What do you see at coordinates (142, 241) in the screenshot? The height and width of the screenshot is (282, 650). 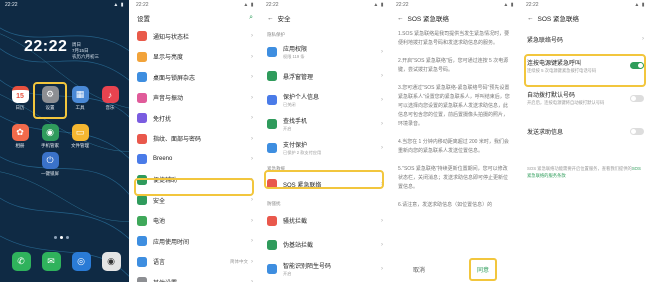 I see `screen-time-icon` at bounding box center [142, 241].